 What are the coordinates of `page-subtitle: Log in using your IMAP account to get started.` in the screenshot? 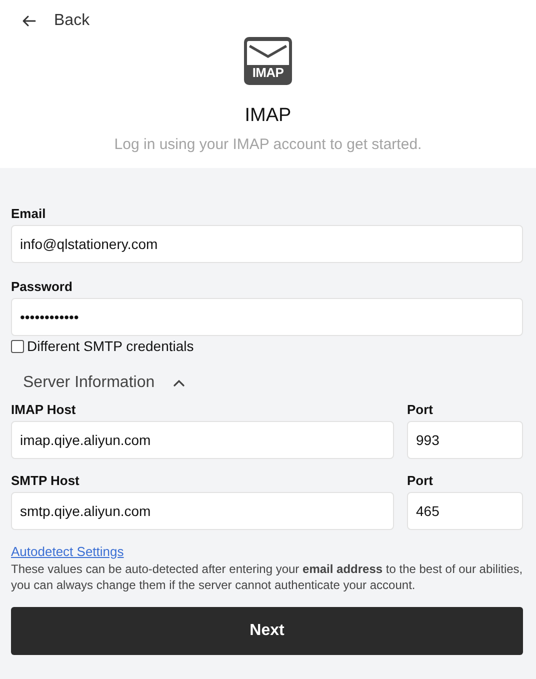 It's located at (268, 144).